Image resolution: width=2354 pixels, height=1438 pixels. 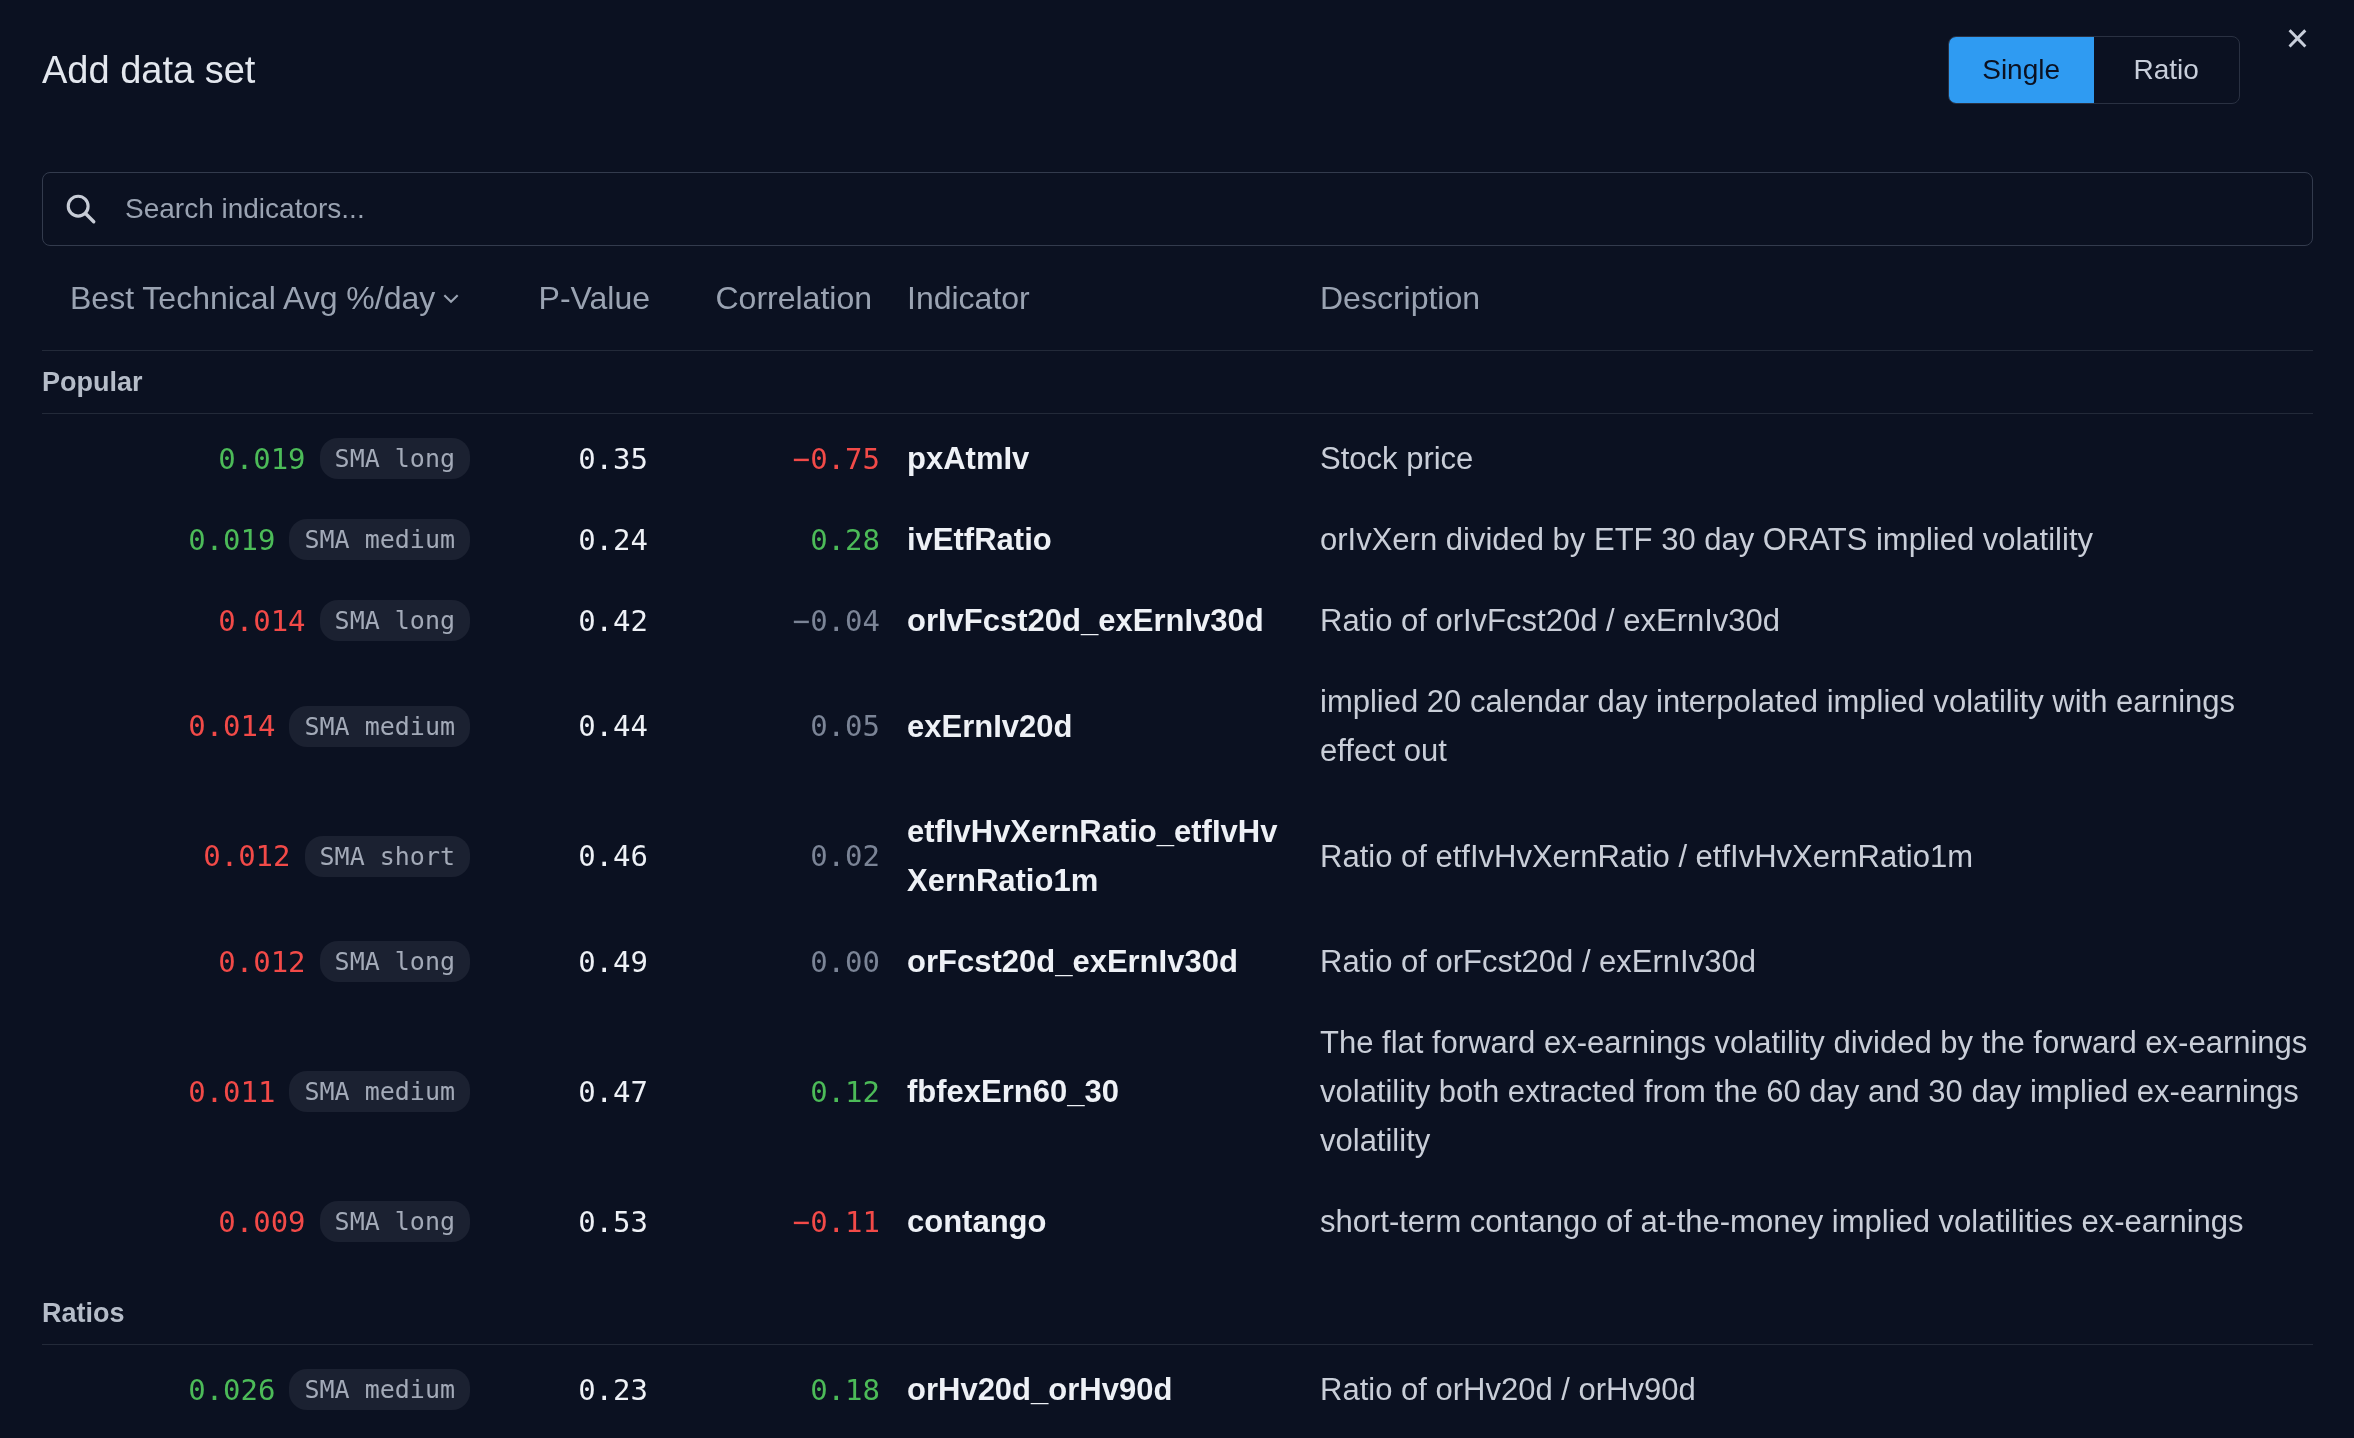 What do you see at coordinates (836, 458) in the screenshot?
I see `correlation-value: −0.75` at bounding box center [836, 458].